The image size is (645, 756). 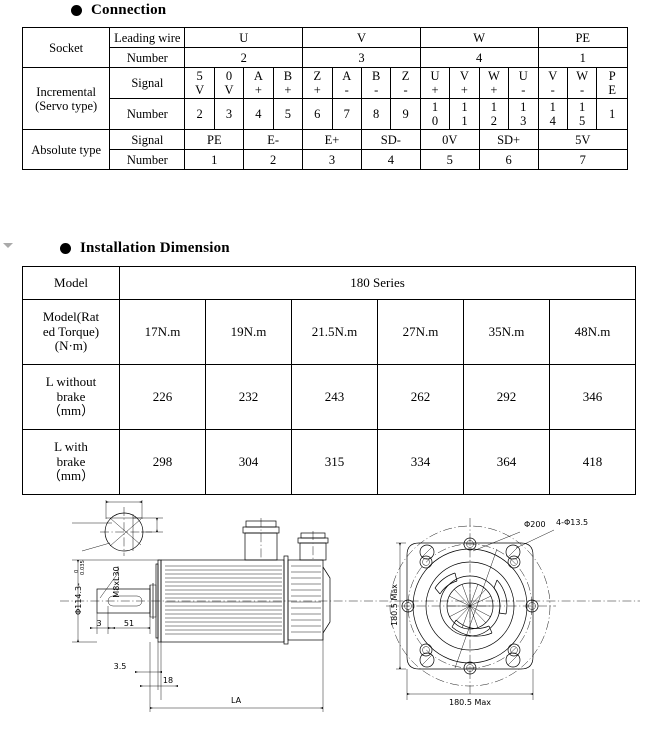 What do you see at coordinates (155, 248) in the screenshot?
I see `installation-title: Installation Dimension` at bounding box center [155, 248].